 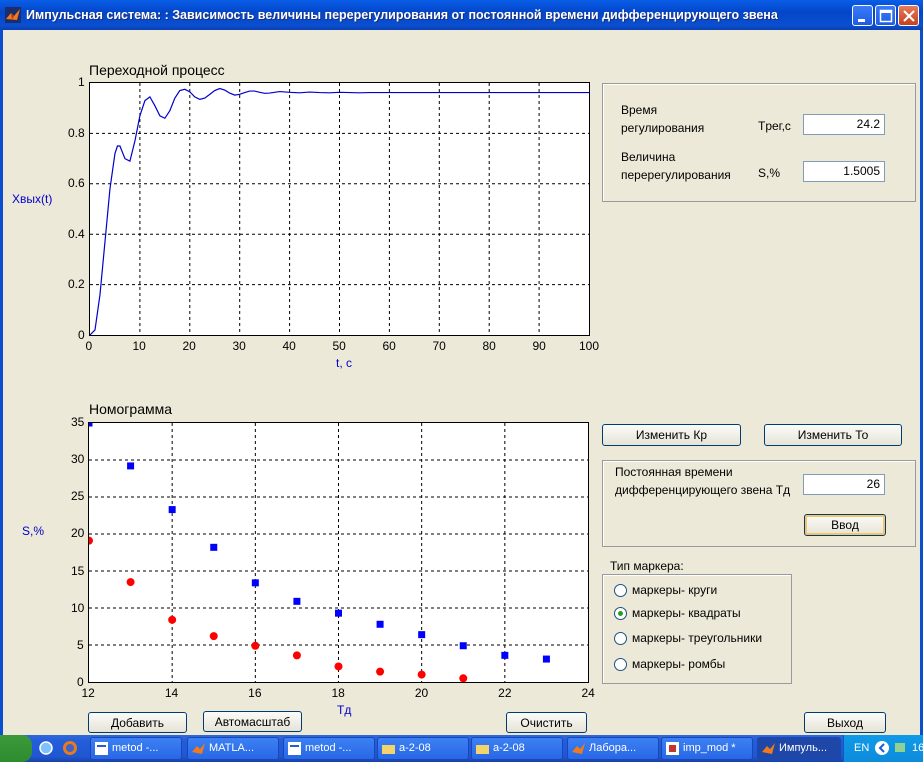 I want to click on x-tick-label: 50, so click(x=339, y=346).